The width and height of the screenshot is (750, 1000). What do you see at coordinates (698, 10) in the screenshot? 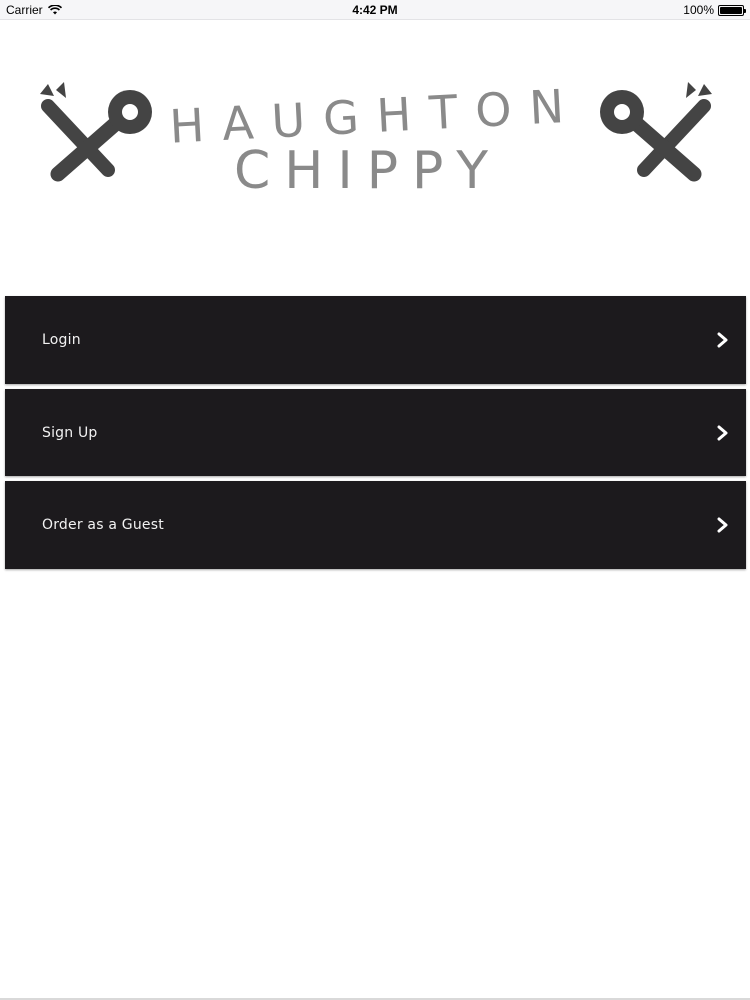
I see `battery-percent: 100%` at bounding box center [698, 10].